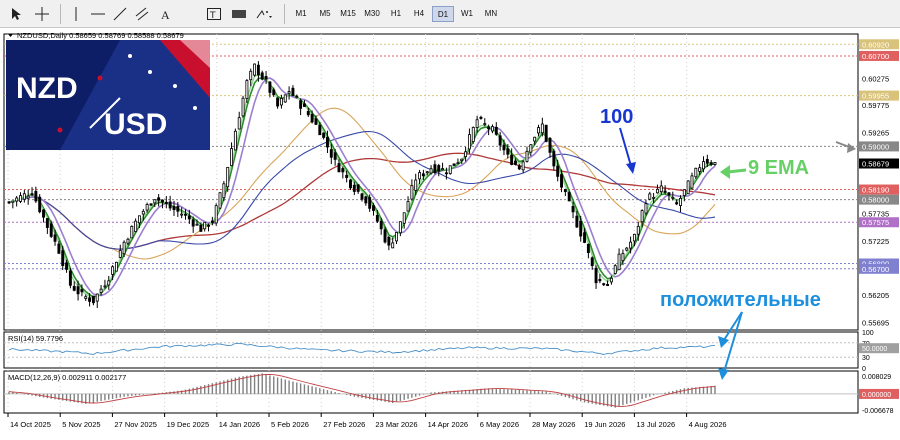 This screenshot has height=440, width=900. I want to click on time-tick-label: 5 Feb 2026, so click(290, 424).